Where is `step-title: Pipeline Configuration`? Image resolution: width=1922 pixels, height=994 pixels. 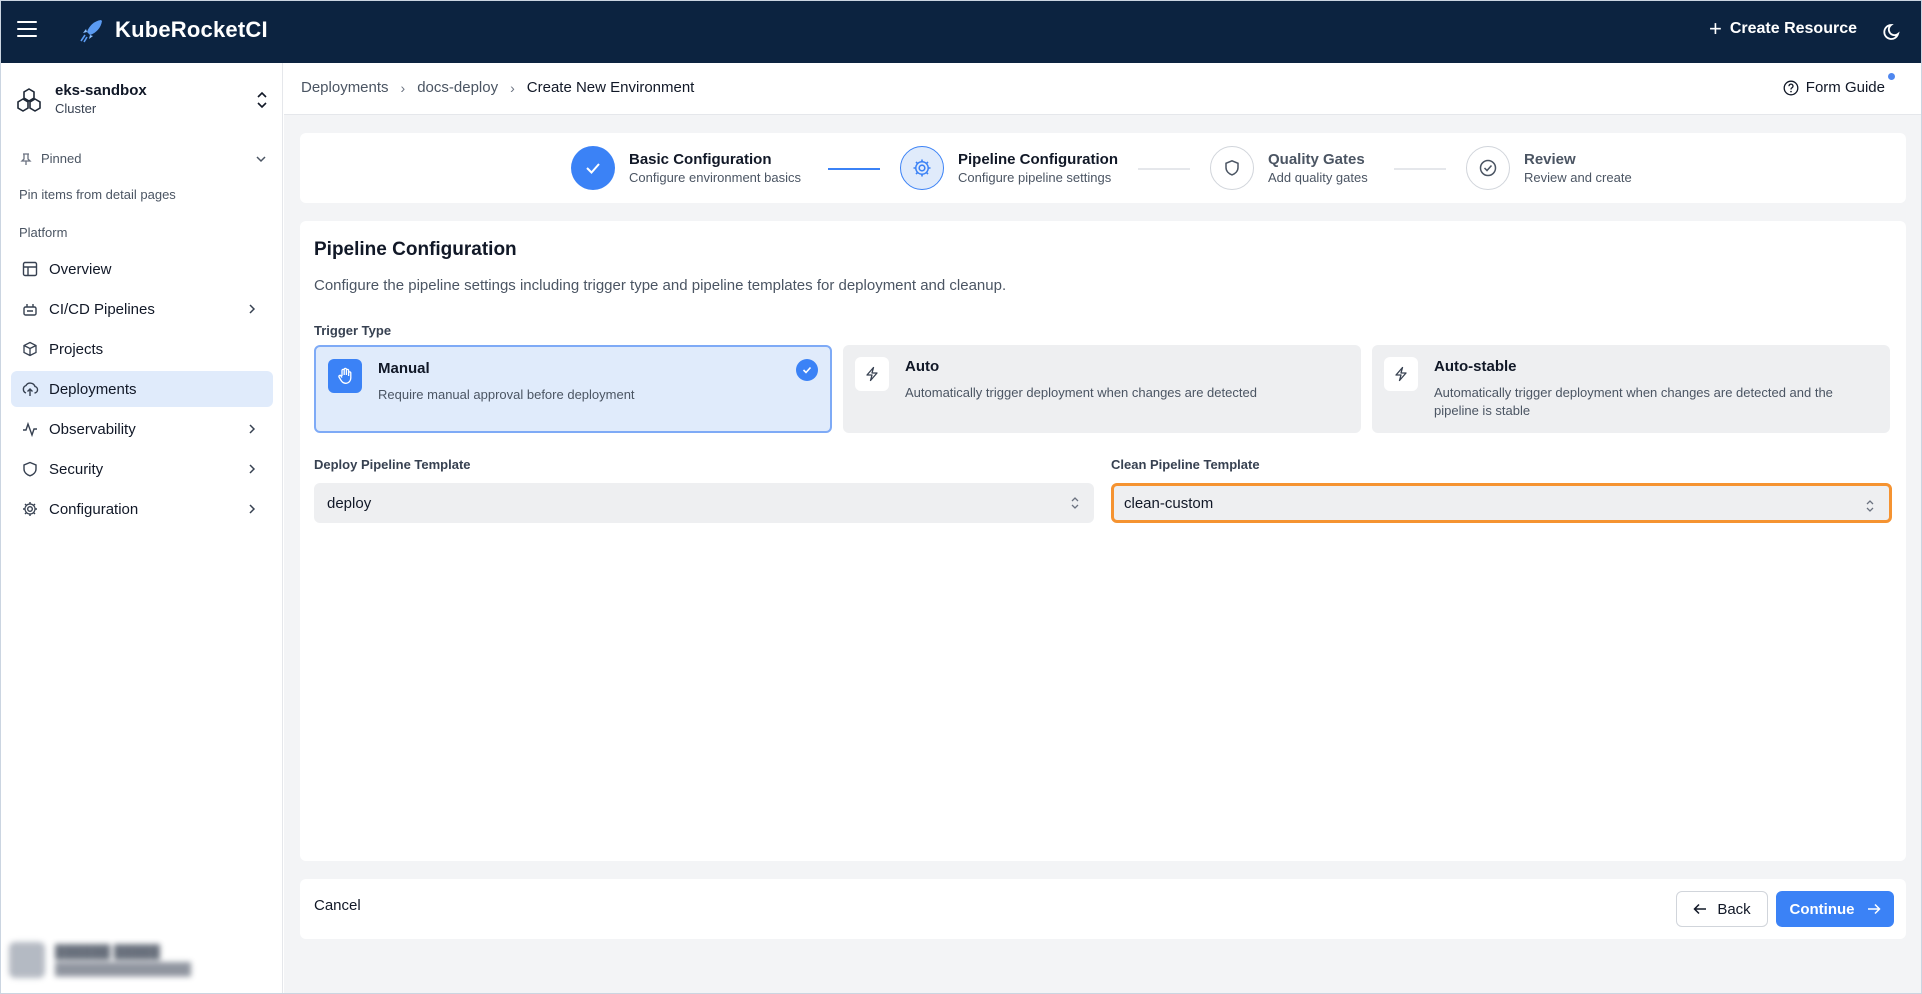
step-title: Pipeline Configuration is located at coordinates (1038, 159).